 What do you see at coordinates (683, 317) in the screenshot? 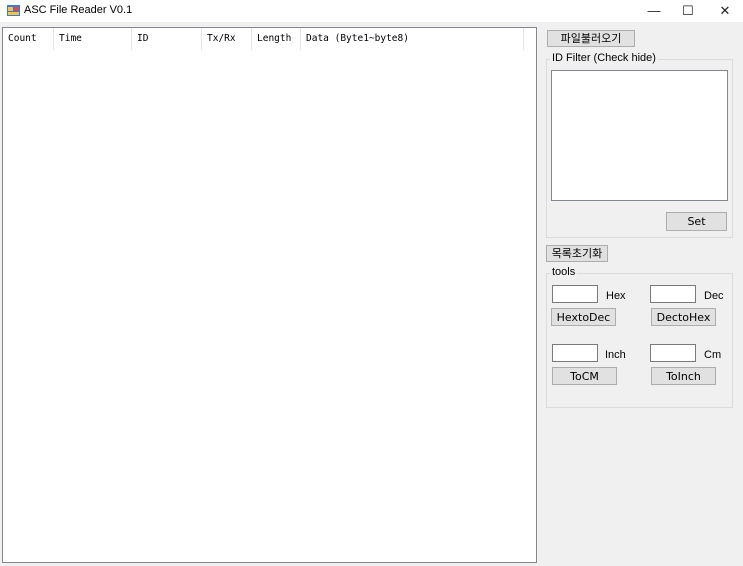
I see `dec-to-hex-button: DectoHex` at bounding box center [683, 317].